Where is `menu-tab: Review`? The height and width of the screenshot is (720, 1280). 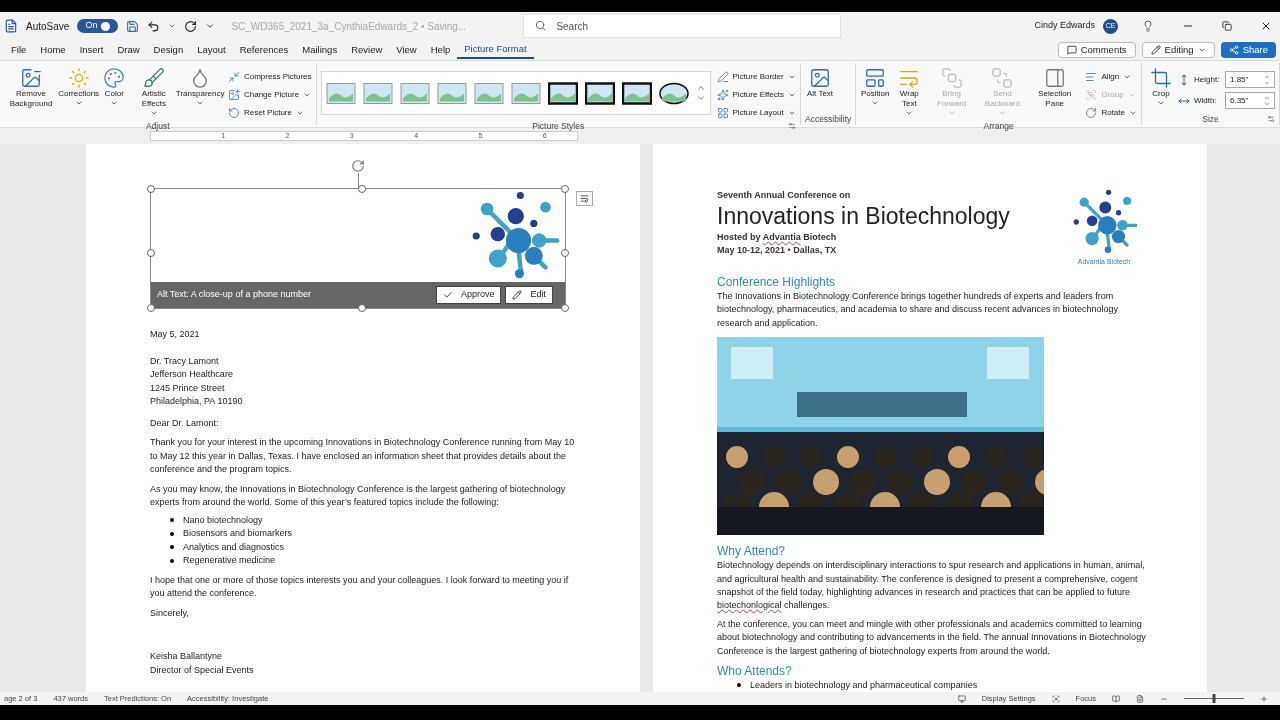
menu-tab: Review is located at coordinates (367, 50).